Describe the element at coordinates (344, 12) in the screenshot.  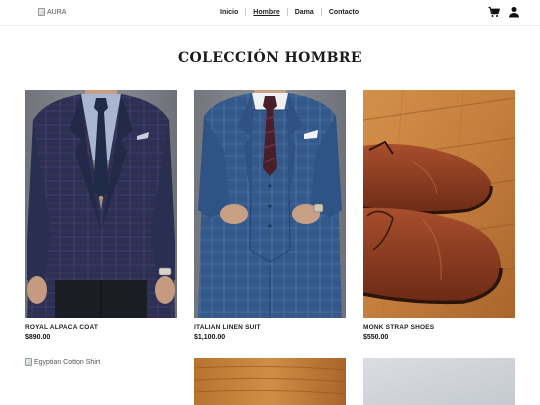
I see `nav-link-contacto: Contacto` at that location.